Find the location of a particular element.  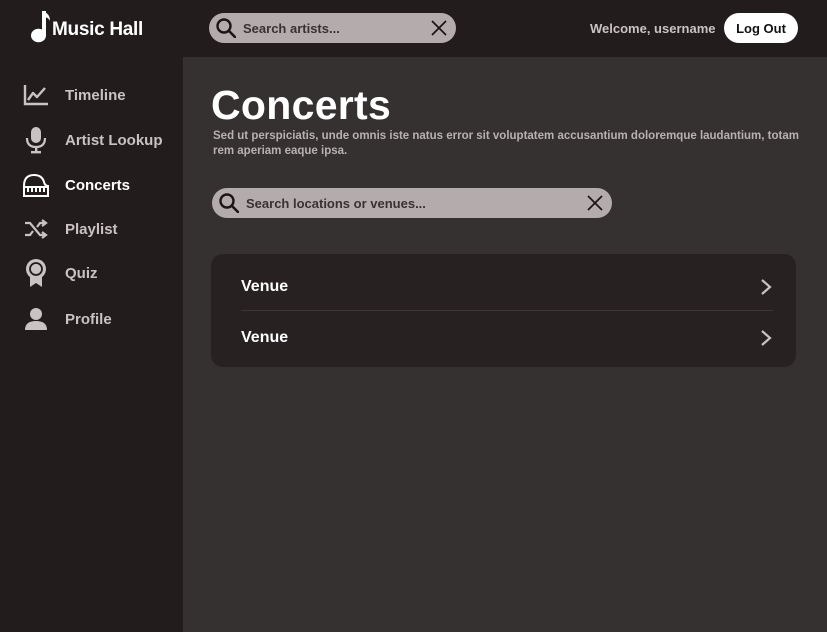

clear-venue-search-button is located at coordinates (595, 203).